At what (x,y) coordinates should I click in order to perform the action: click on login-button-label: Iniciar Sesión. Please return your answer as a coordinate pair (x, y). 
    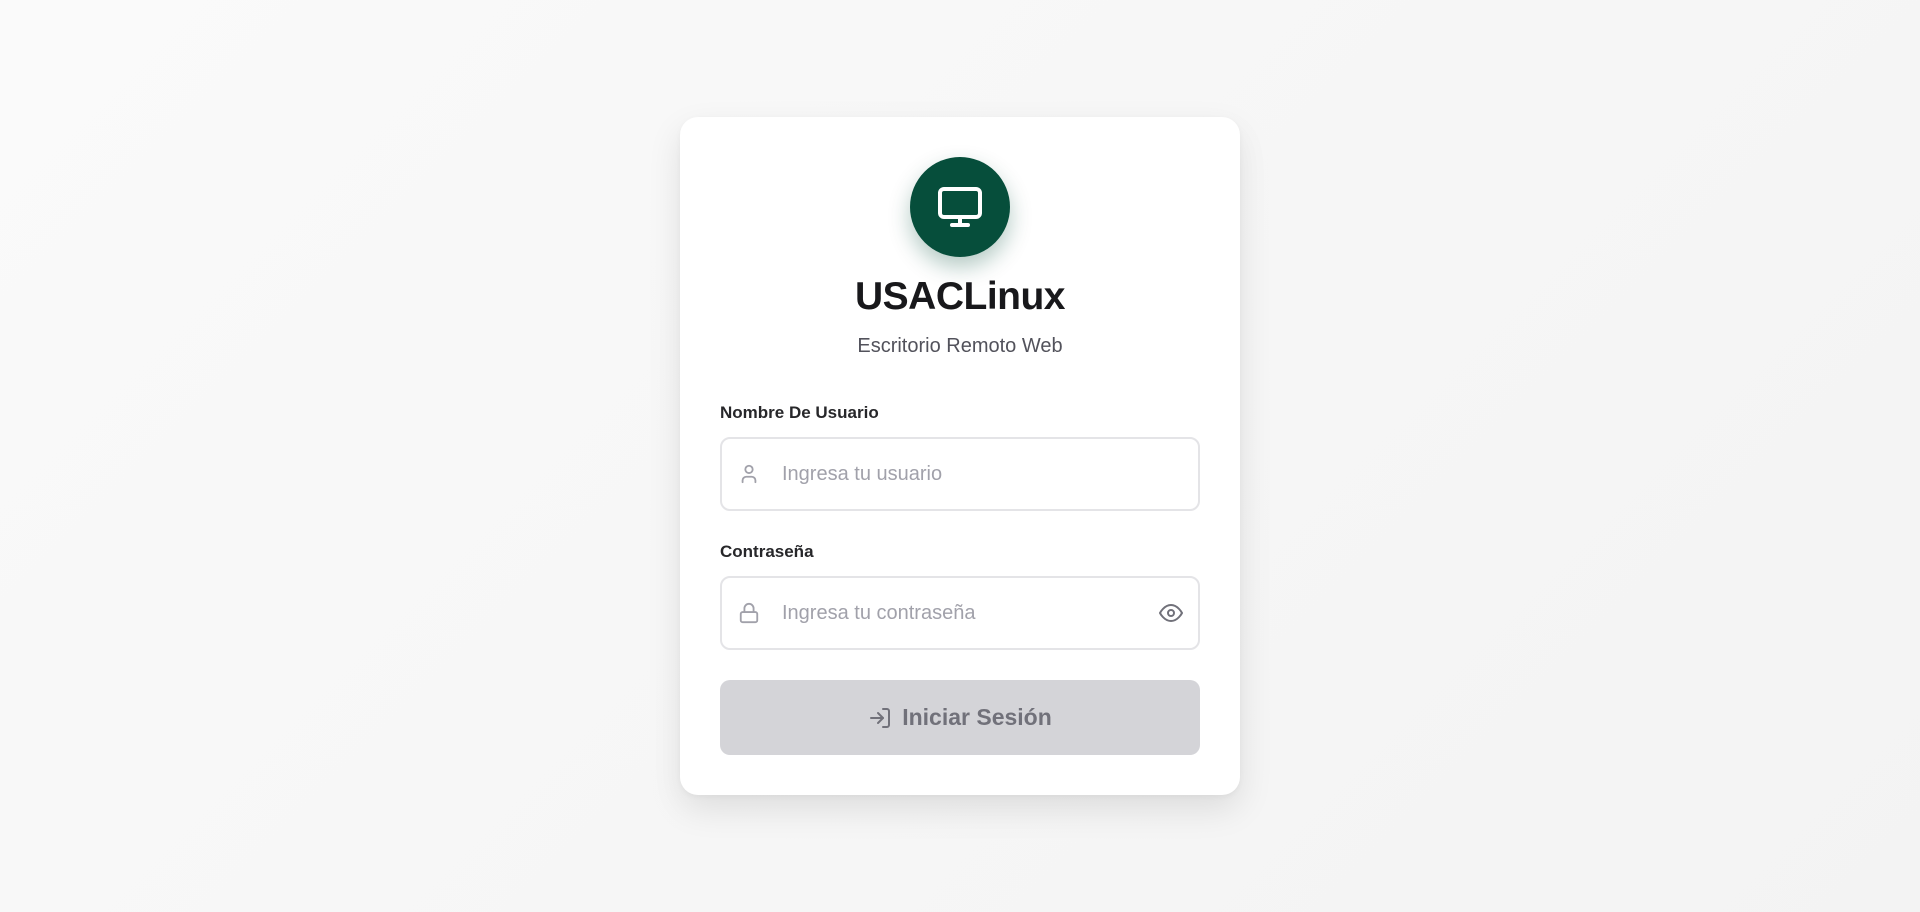
    Looking at the image, I should click on (977, 717).